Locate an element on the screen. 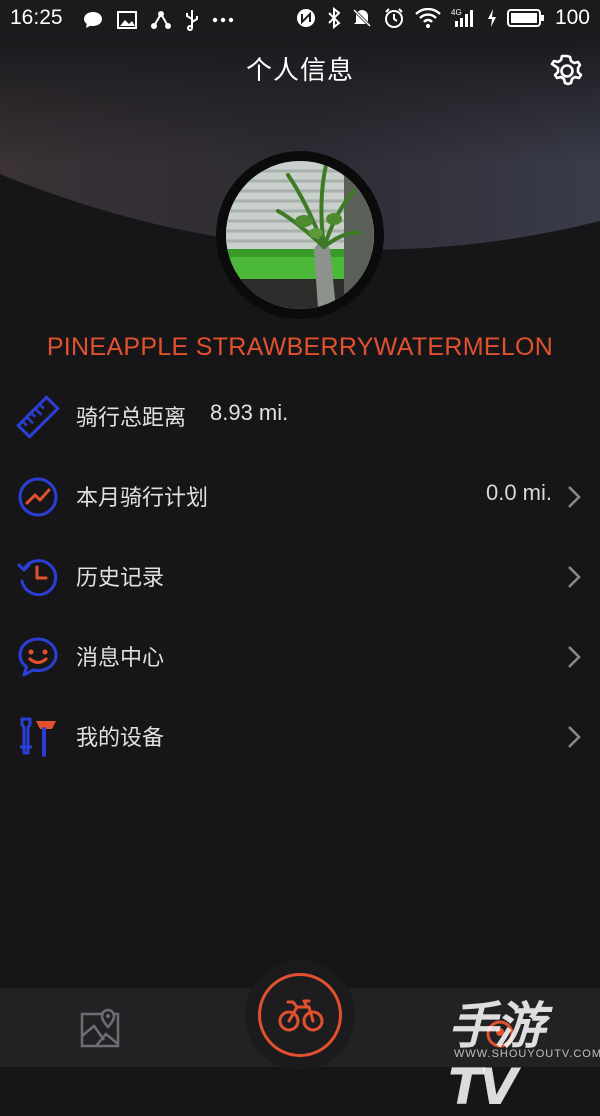 This screenshot has width=600, height=1116. bicycle-icon is located at coordinates (301, 1015).